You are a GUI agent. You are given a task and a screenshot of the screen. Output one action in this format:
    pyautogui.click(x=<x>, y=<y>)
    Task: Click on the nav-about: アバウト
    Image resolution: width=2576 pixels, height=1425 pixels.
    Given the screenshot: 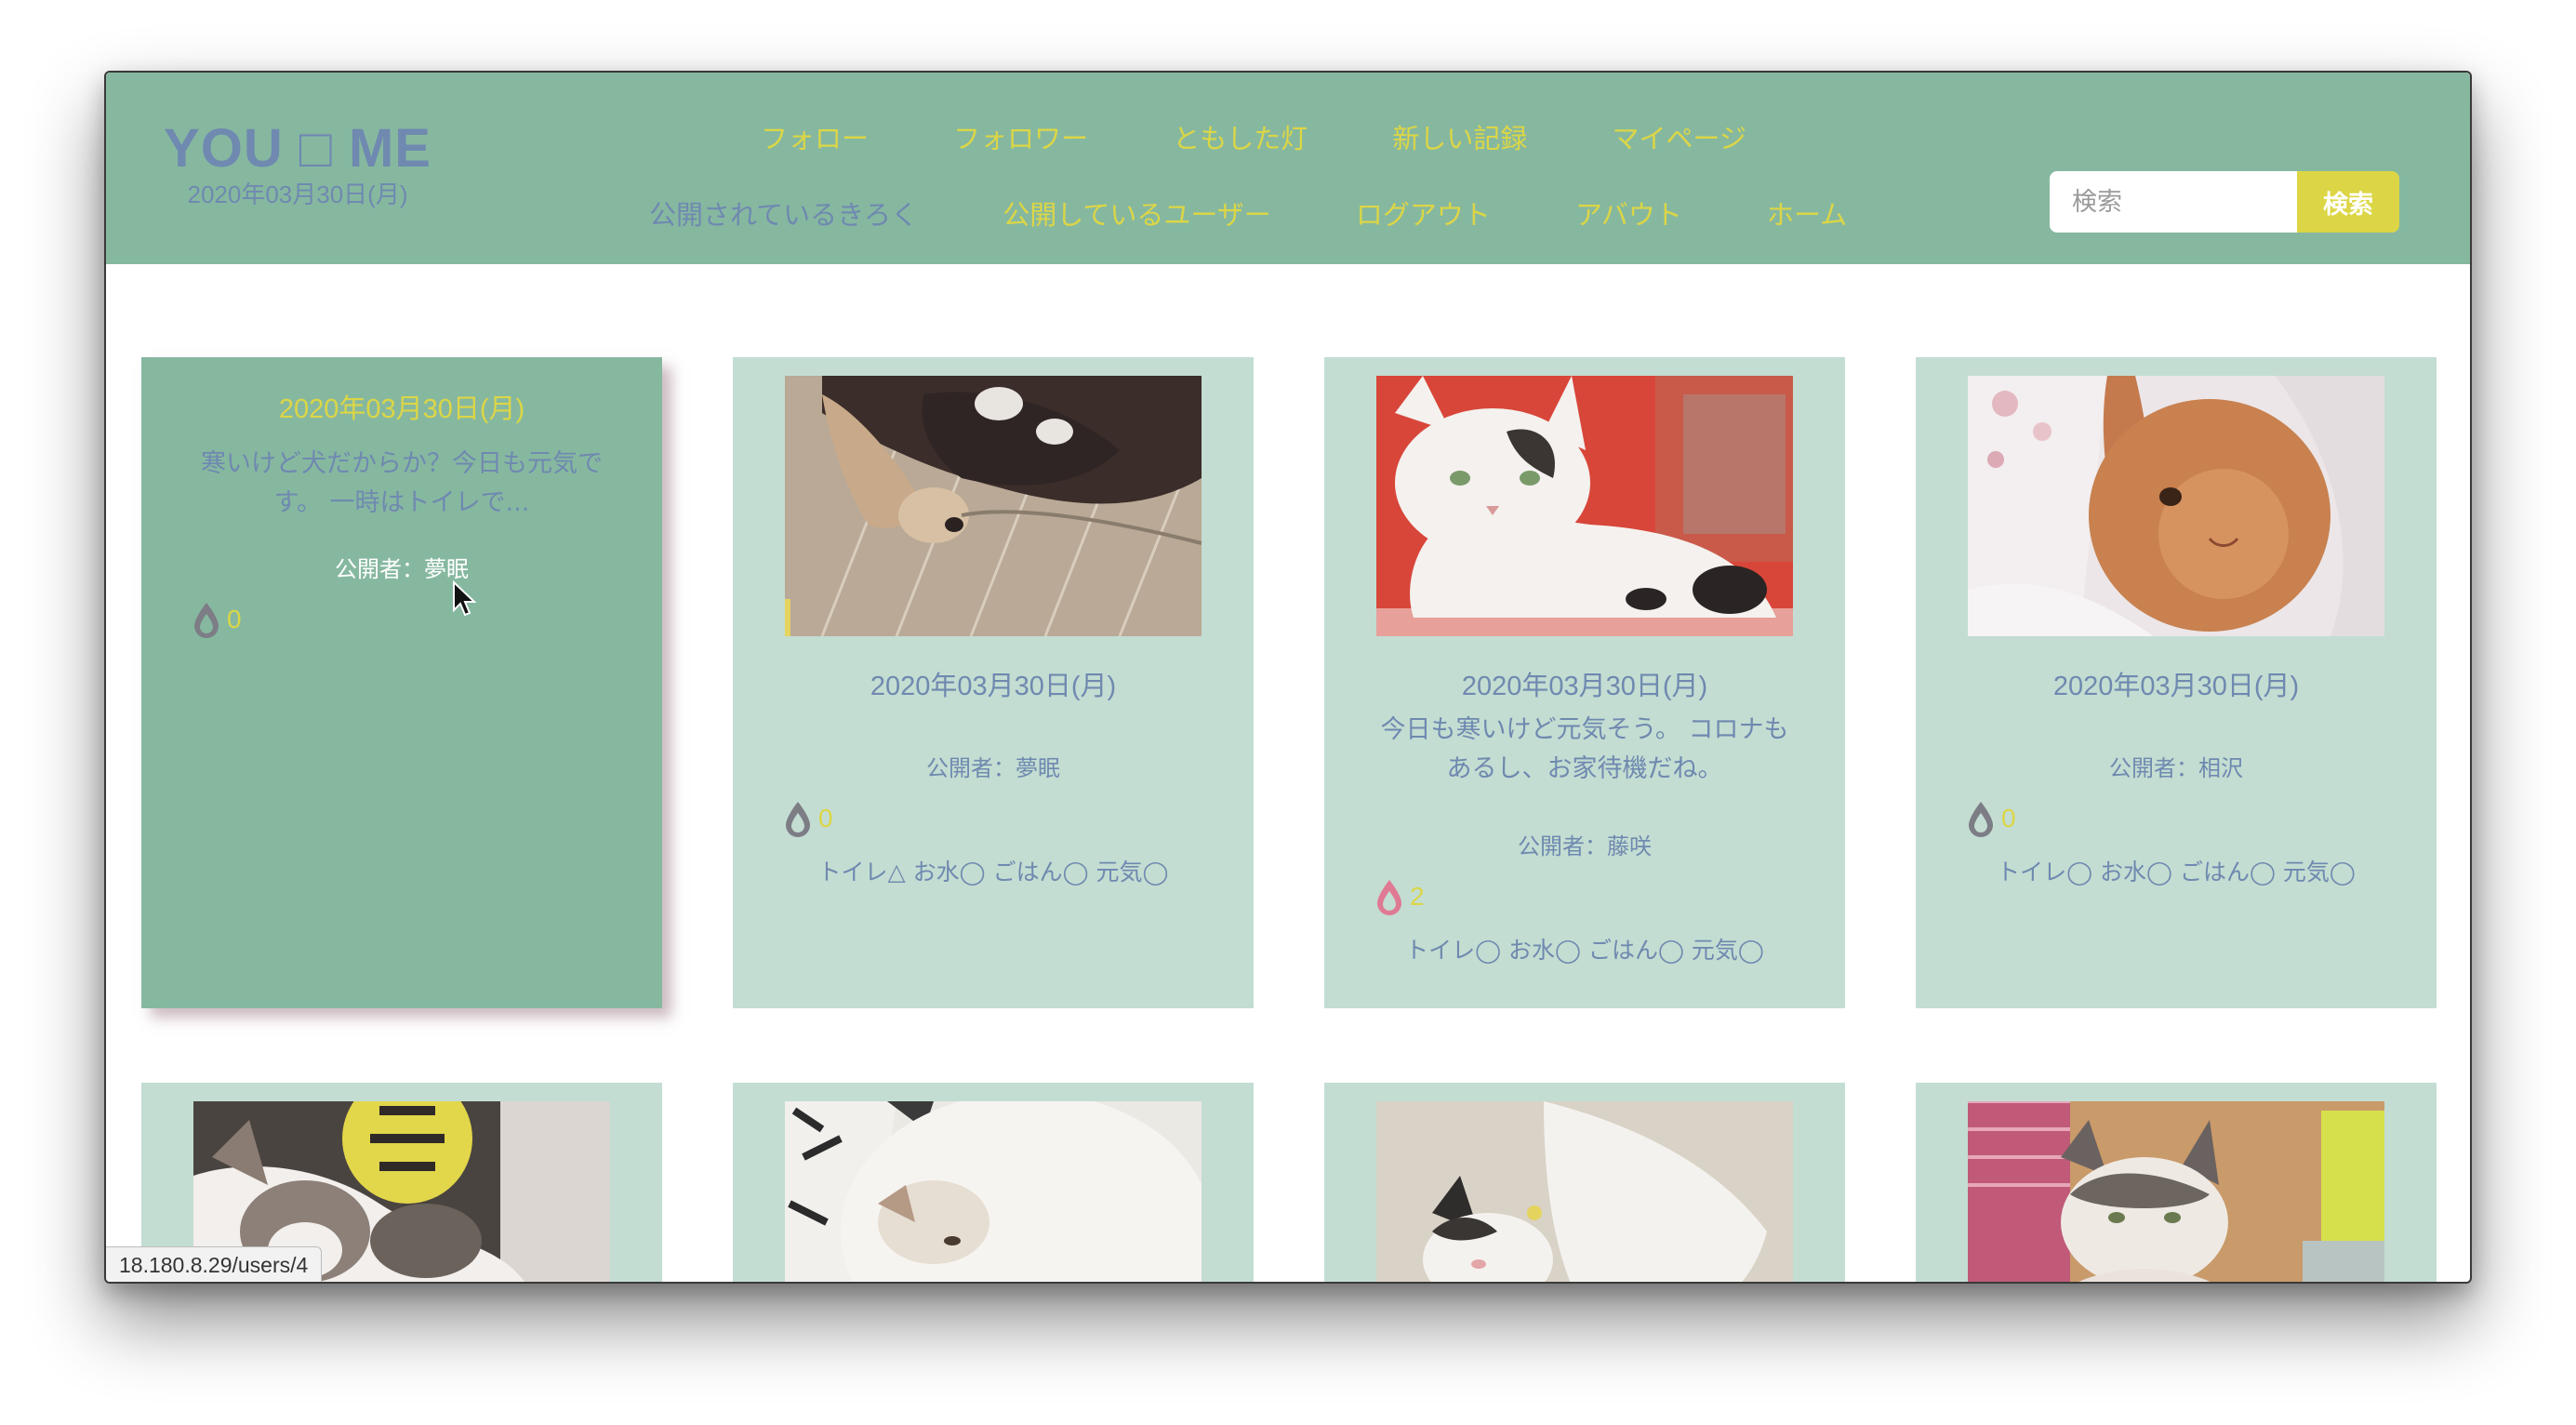 What is the action you would take?
    pyautogui.click(x=1628, y=213)
    